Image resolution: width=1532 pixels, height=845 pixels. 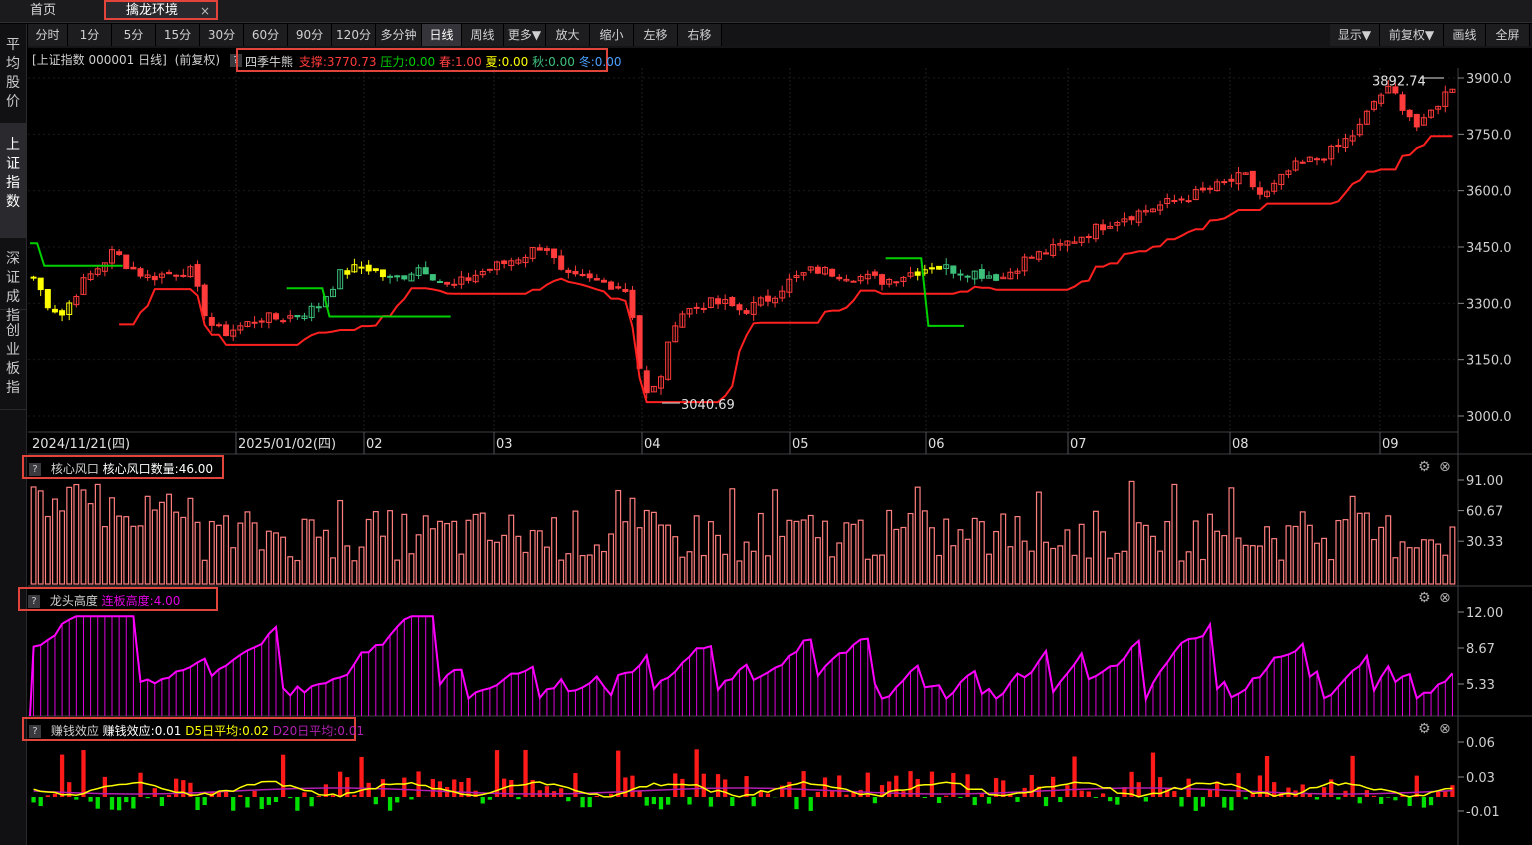 What do you see at coordinates (73, 601) in the screenshot?
I see `panel2-name: 龙头高度` at bounding box center [73, 601].